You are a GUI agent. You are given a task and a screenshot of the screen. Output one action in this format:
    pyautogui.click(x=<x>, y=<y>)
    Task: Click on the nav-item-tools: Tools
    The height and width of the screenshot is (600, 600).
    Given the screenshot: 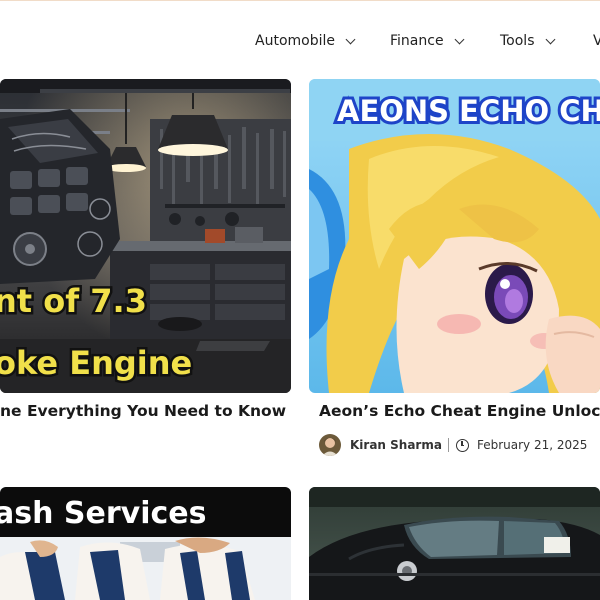 What is the action you would take?
    pyautogui.click(x=527, y=41)
    